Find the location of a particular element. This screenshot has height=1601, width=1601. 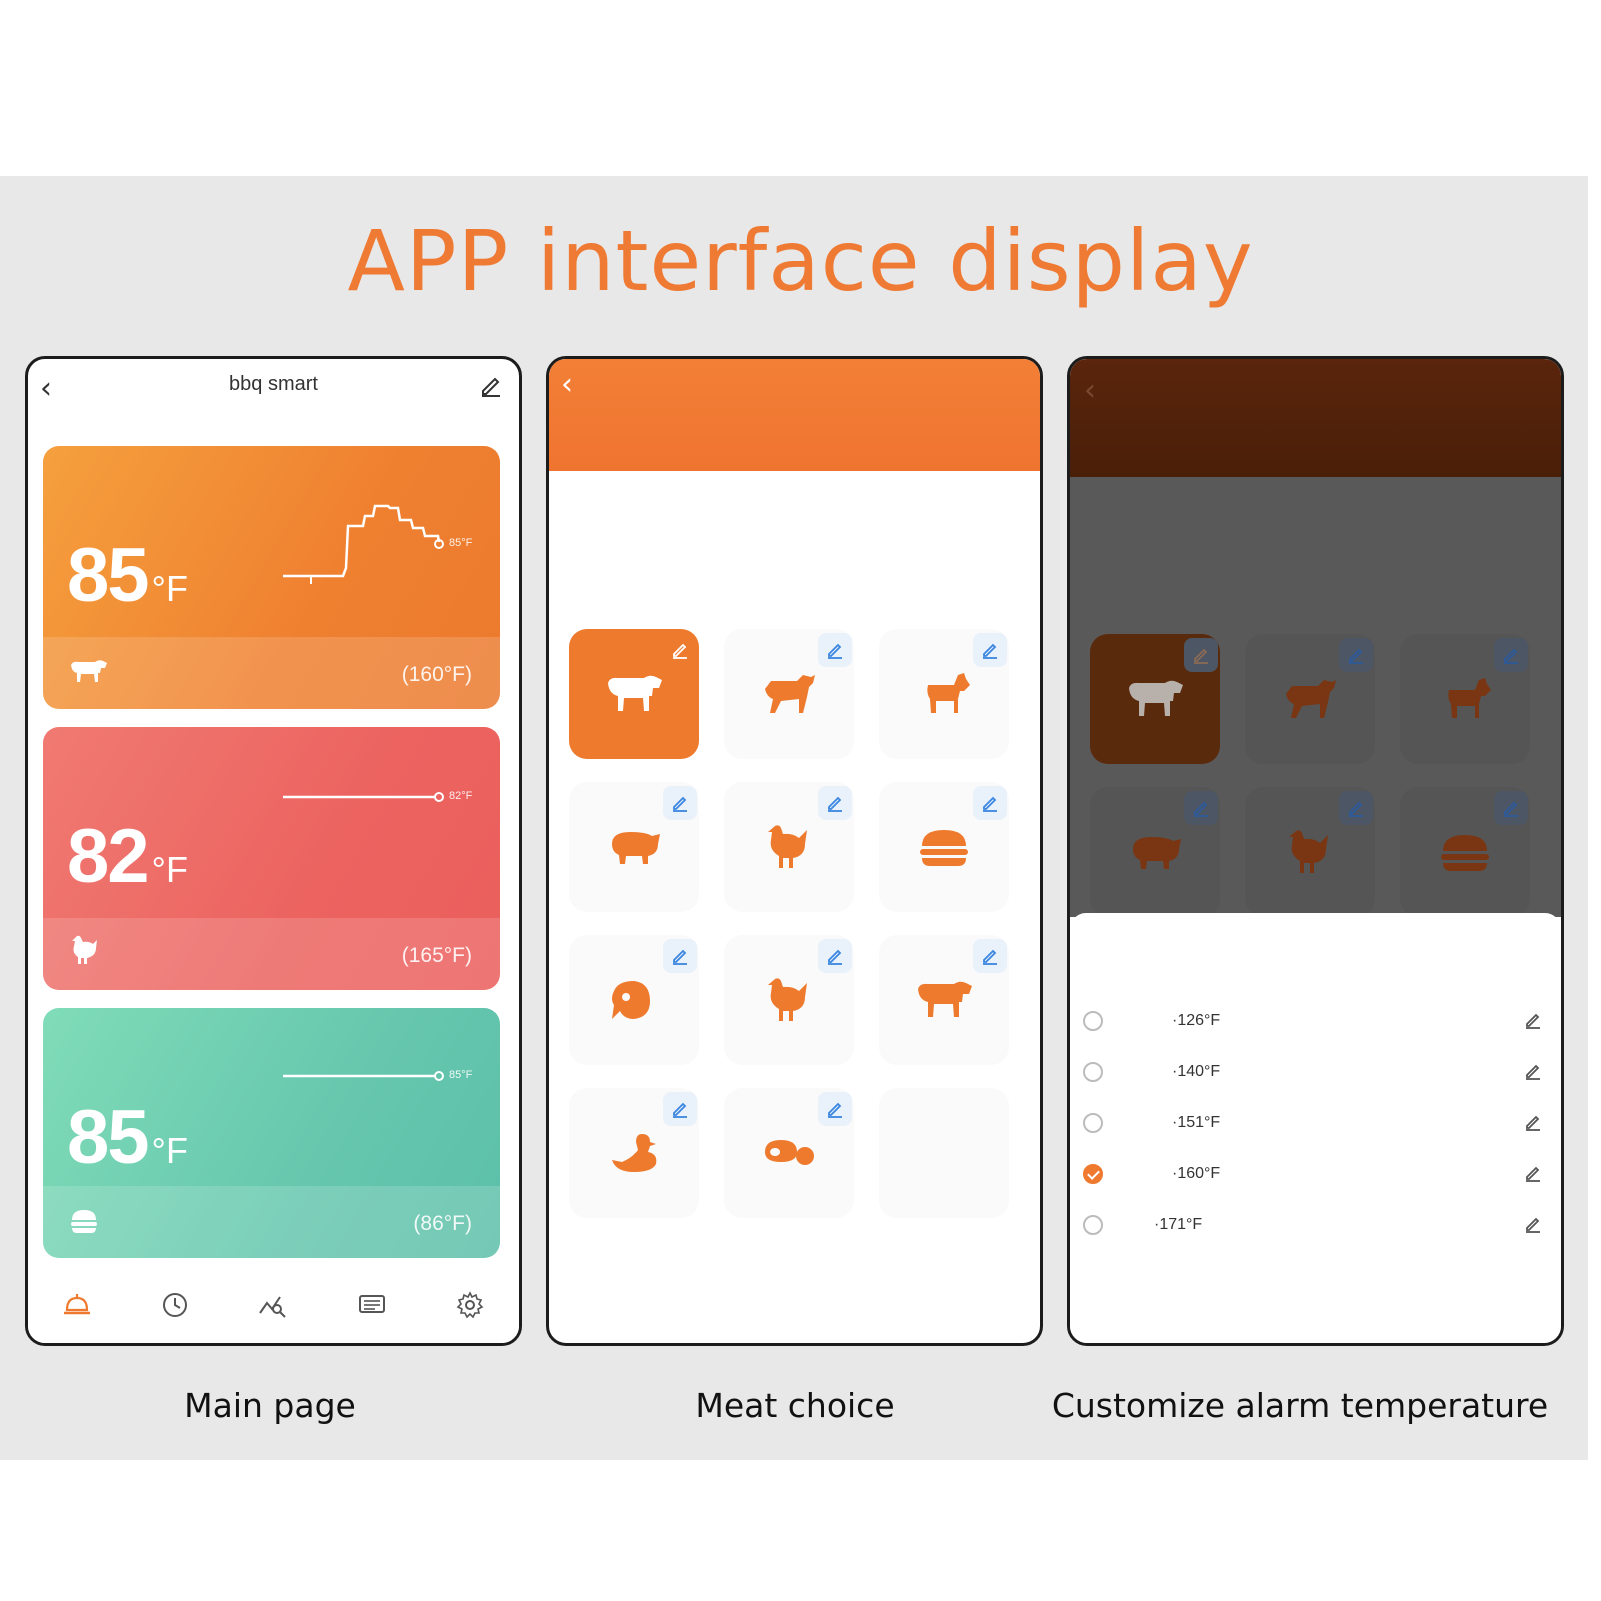

alarm-temp-value: ·160°F is located at coordinates (1196, 1173).